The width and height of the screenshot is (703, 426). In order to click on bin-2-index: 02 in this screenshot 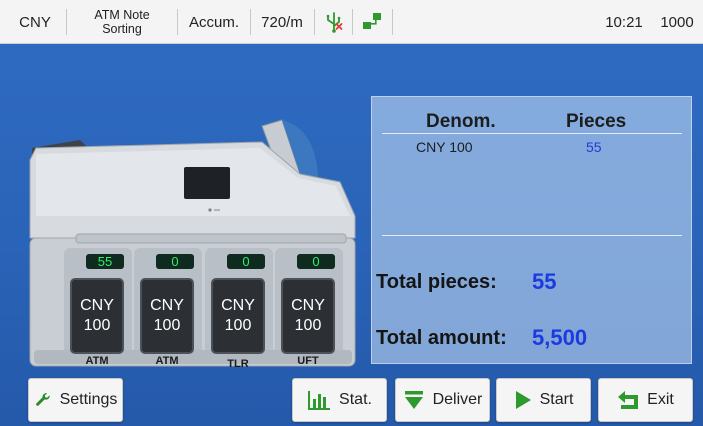, I will do `click(146, 259)`.